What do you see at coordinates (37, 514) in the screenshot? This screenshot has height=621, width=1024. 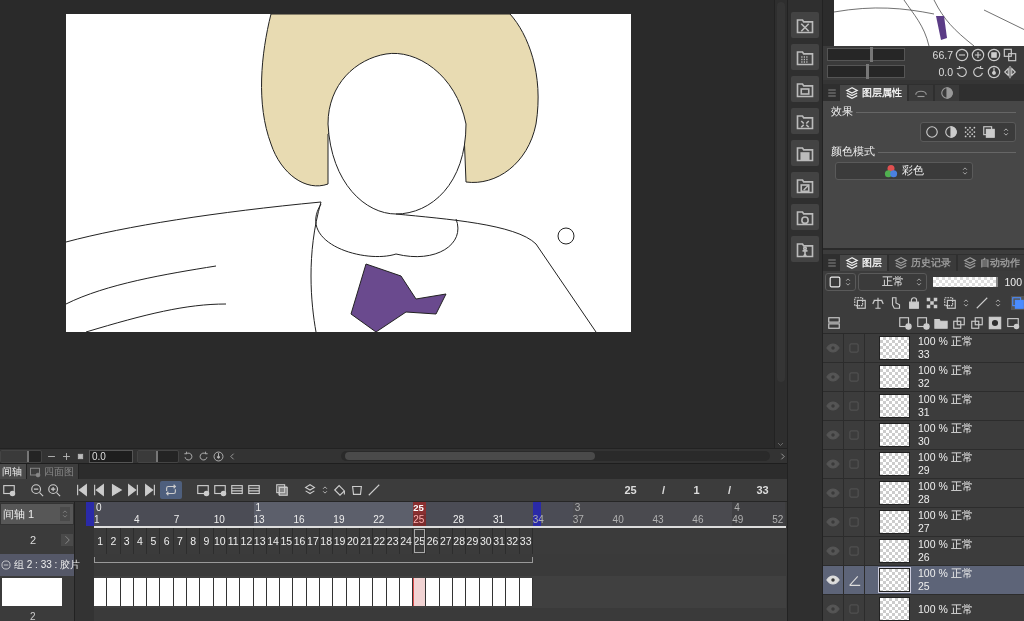 I see `timeline-selector: 间轴 1` at bounding box center [37, 514].